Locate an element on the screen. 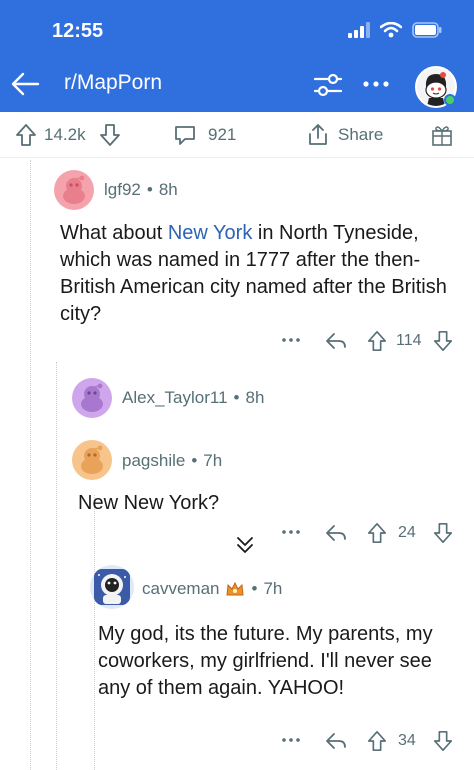 The height and width of the screenshot is (770, 474). post-comment-count: 921 is located at coordinates (222, 134).